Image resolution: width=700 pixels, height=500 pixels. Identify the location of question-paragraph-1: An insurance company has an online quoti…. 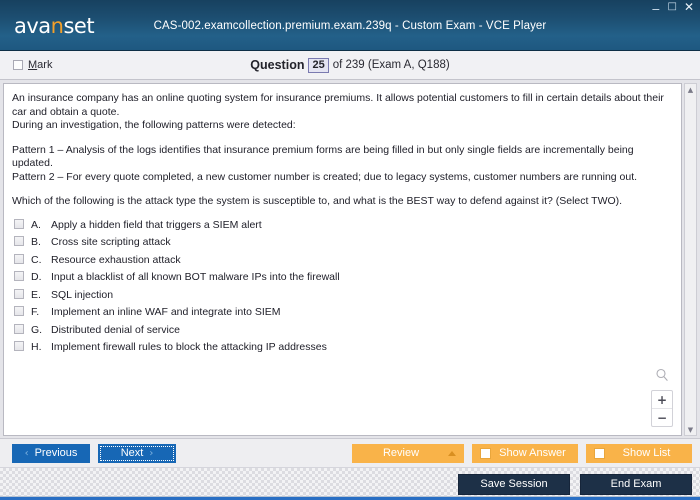
(338, 105).